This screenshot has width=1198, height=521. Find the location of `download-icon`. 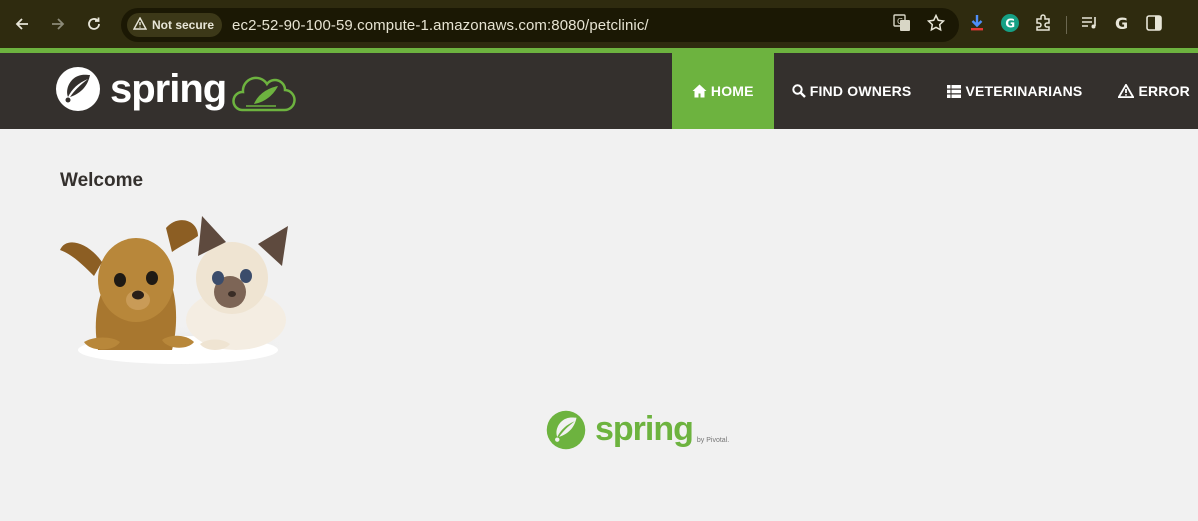

download-icon is located at coordinates (977, 25).